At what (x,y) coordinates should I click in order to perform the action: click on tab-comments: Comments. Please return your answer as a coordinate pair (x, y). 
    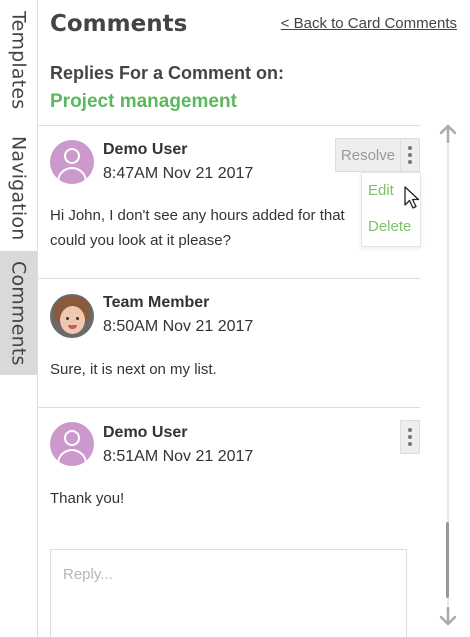
    Looking at the image, I should click on (18, 313).